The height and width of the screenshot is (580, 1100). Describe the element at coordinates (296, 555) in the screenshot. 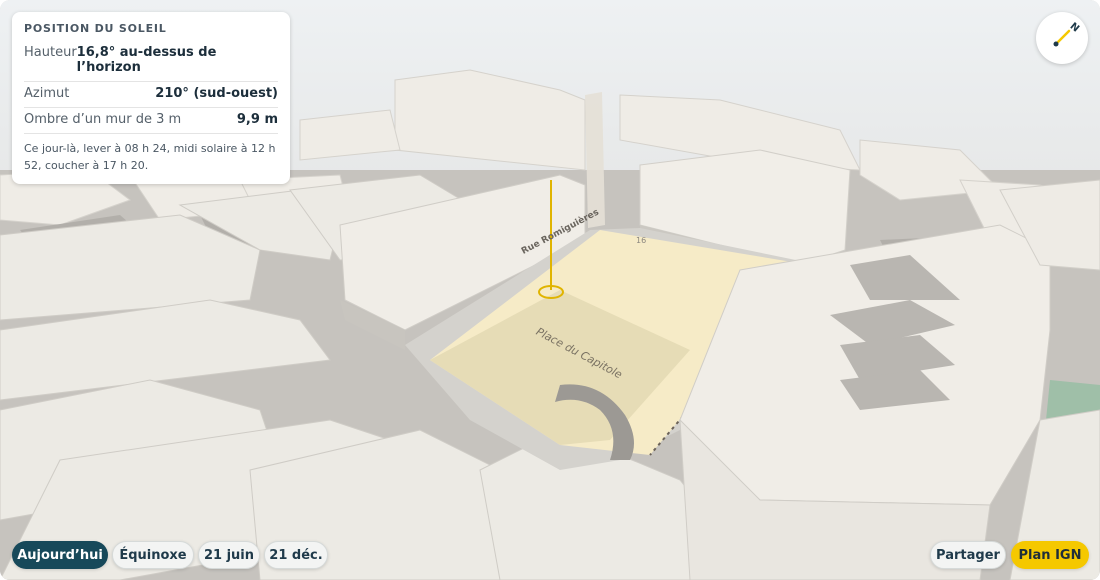

I see `date-dec-21-button: 21 déc.` at that location.